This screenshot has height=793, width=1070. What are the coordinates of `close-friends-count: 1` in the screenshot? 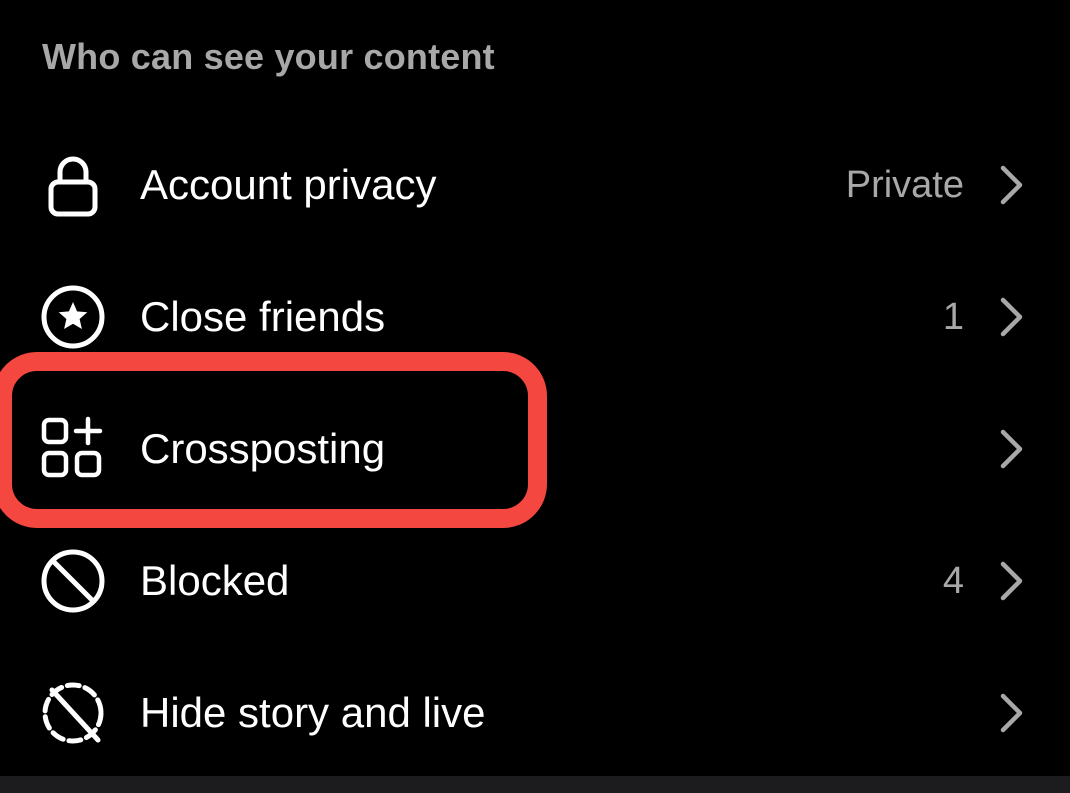 It's located at (953, 316).